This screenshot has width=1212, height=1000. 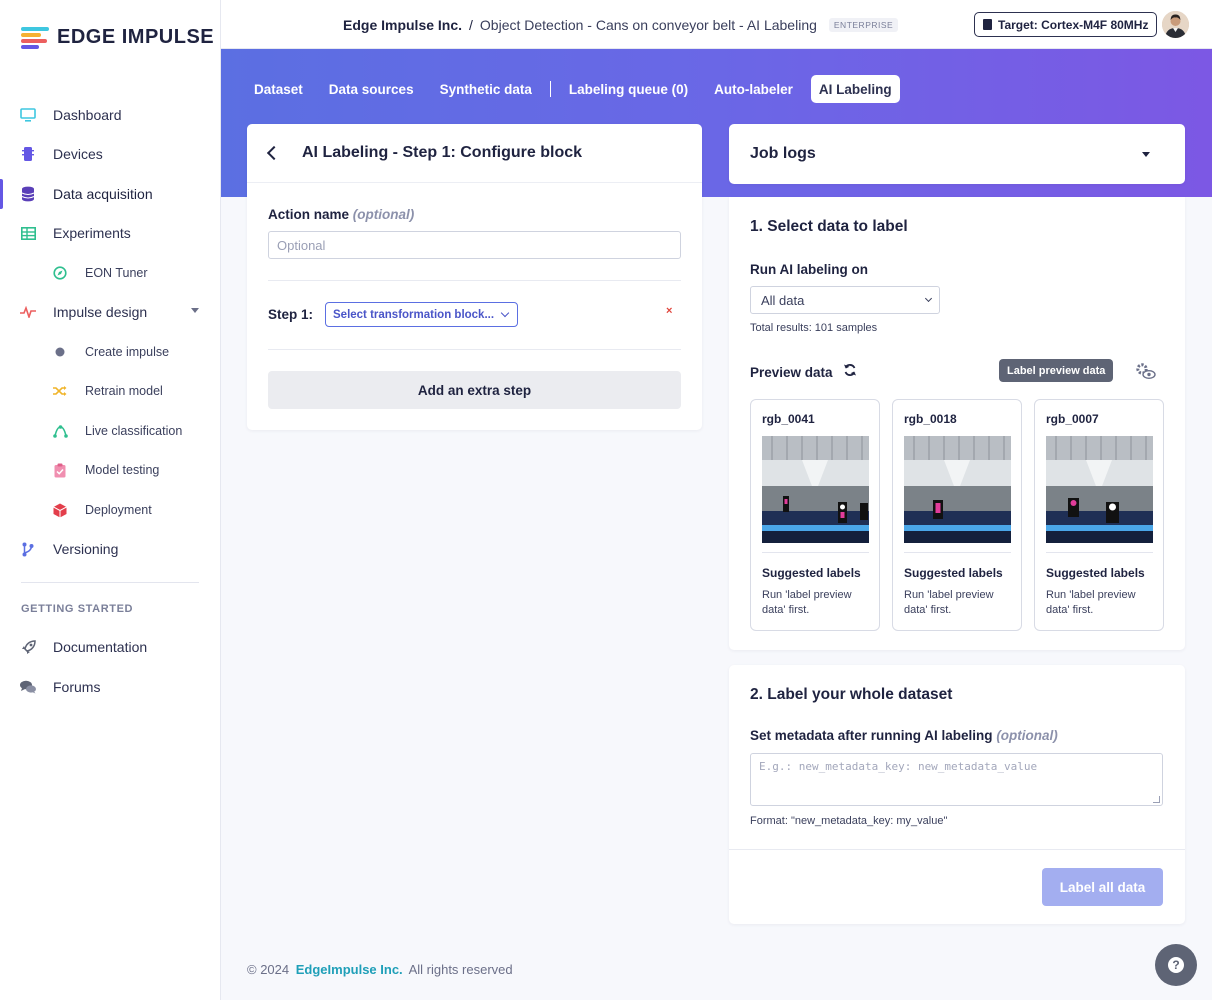 What do you see at coordinates (77, 609) in the screenshot?
I see `sidebar-section-title: GETTING STARTED` at bounding box center [77, 609].